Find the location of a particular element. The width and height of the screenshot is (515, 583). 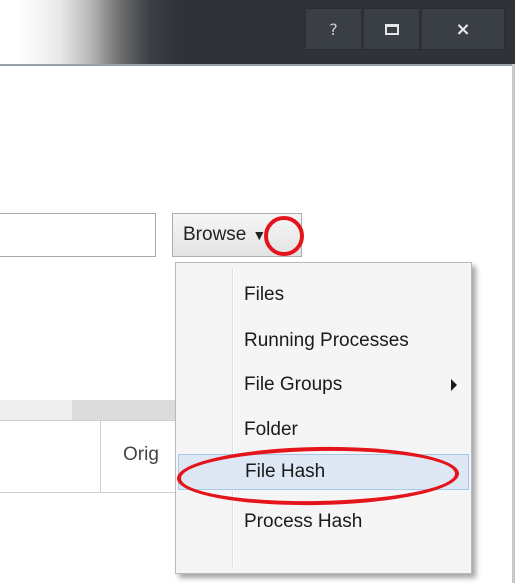

close-button: × is located at coordinates (463, 29).